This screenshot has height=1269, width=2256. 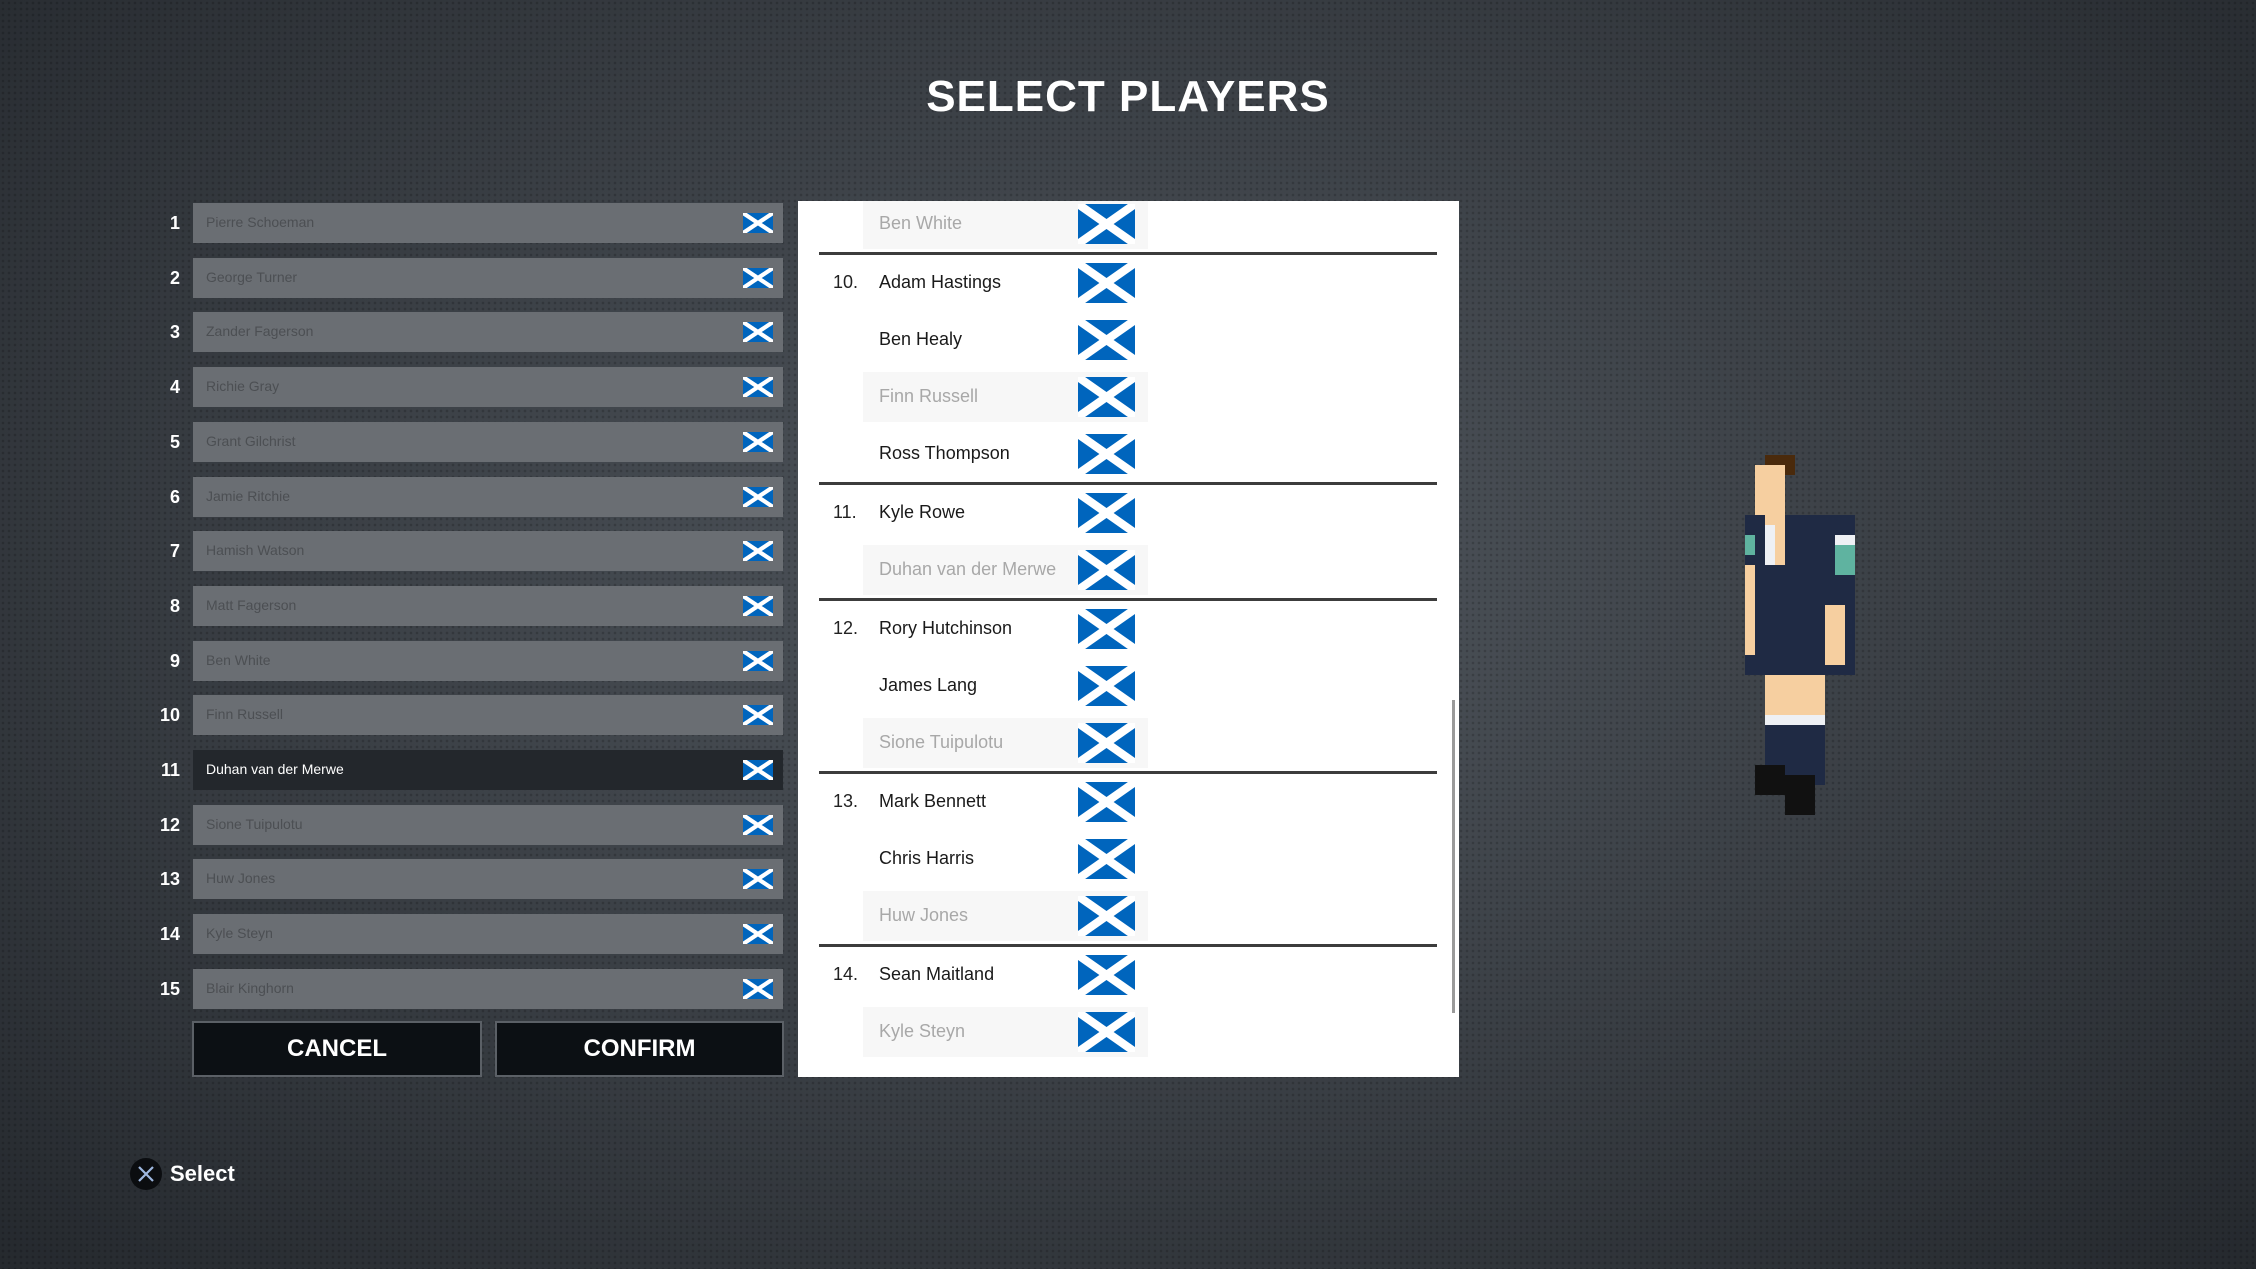 I want to click on slot-player-name: Richie Gray, so click(x=243, y=386).